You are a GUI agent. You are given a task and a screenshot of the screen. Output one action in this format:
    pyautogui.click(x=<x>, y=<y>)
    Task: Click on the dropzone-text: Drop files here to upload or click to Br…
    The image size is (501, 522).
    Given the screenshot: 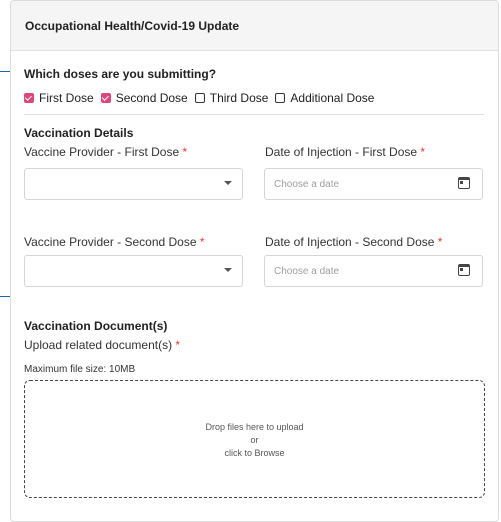 What is the action you would take?
    pyautogui.click(x=254, y=440)
    